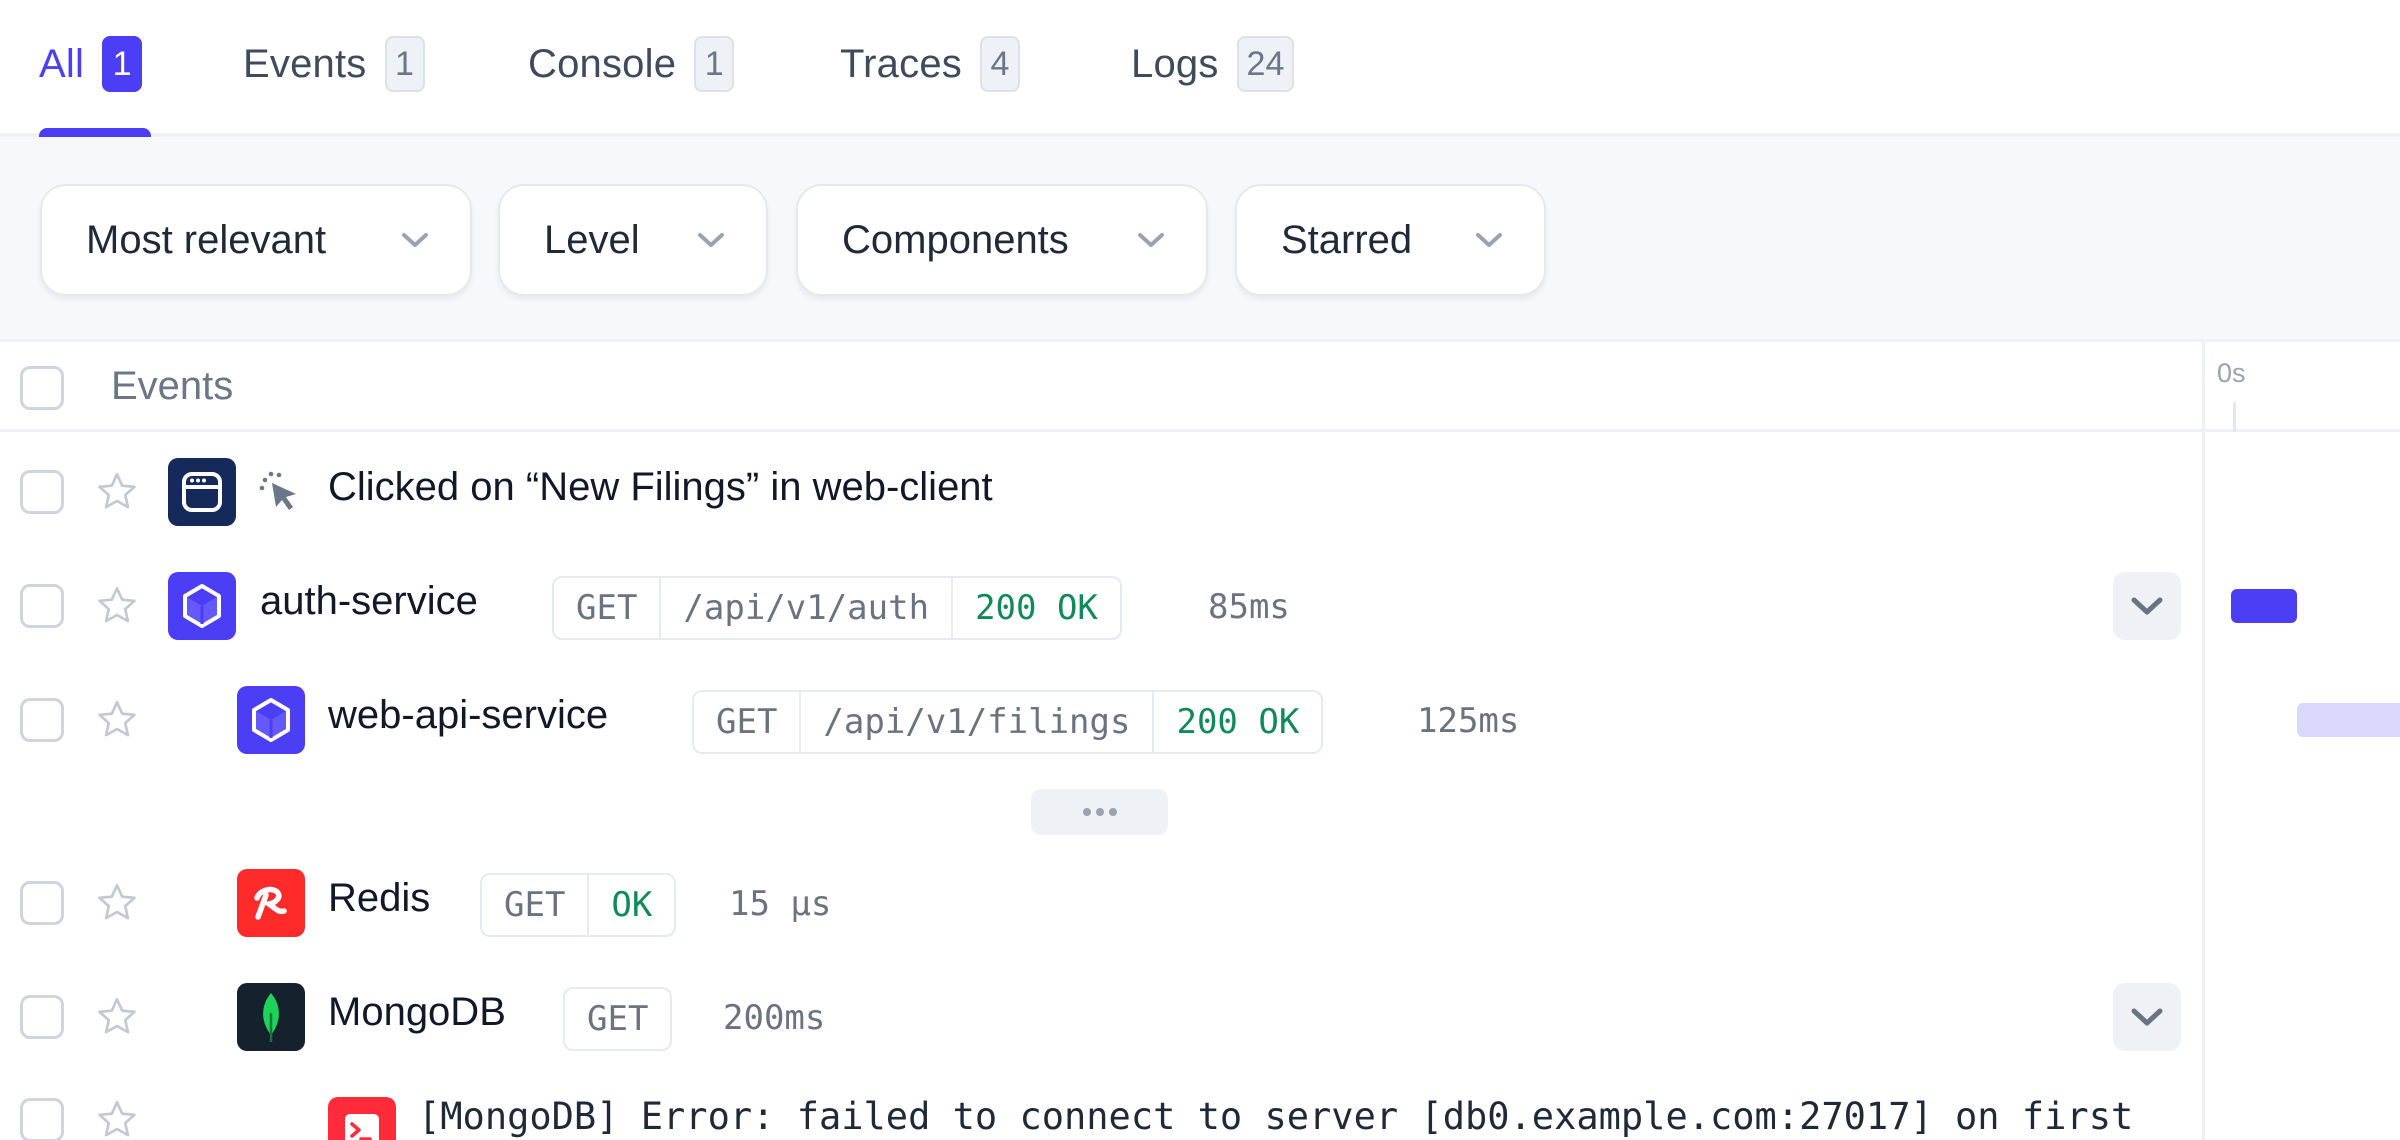  Describe the element at coordinates (1101, 492) in the screenshot. I see `event-row: Clicked on “New Filings” in web-client` at that location.